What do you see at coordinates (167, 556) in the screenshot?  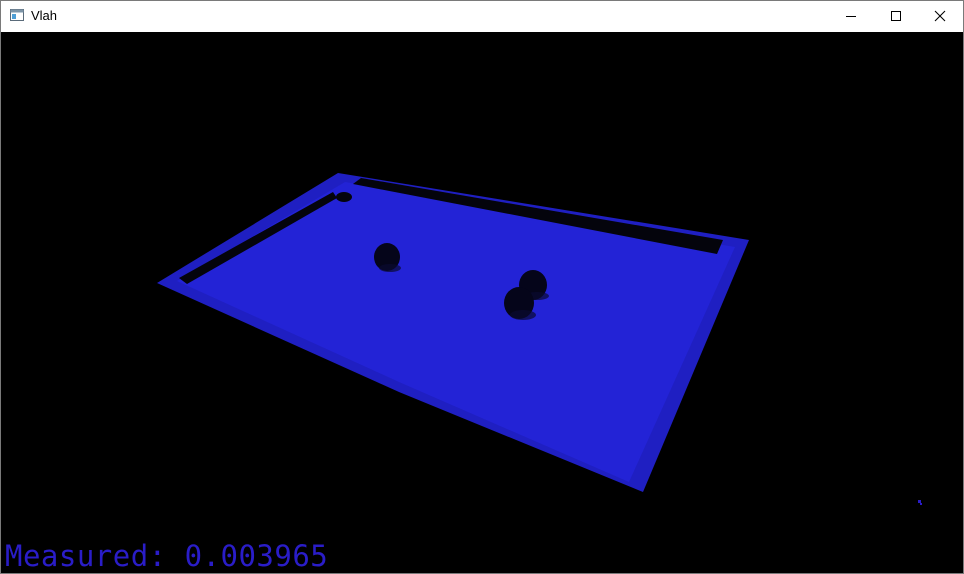 I see `measured-readout: Measured: 0.003965` at bounding box center [167, 556].